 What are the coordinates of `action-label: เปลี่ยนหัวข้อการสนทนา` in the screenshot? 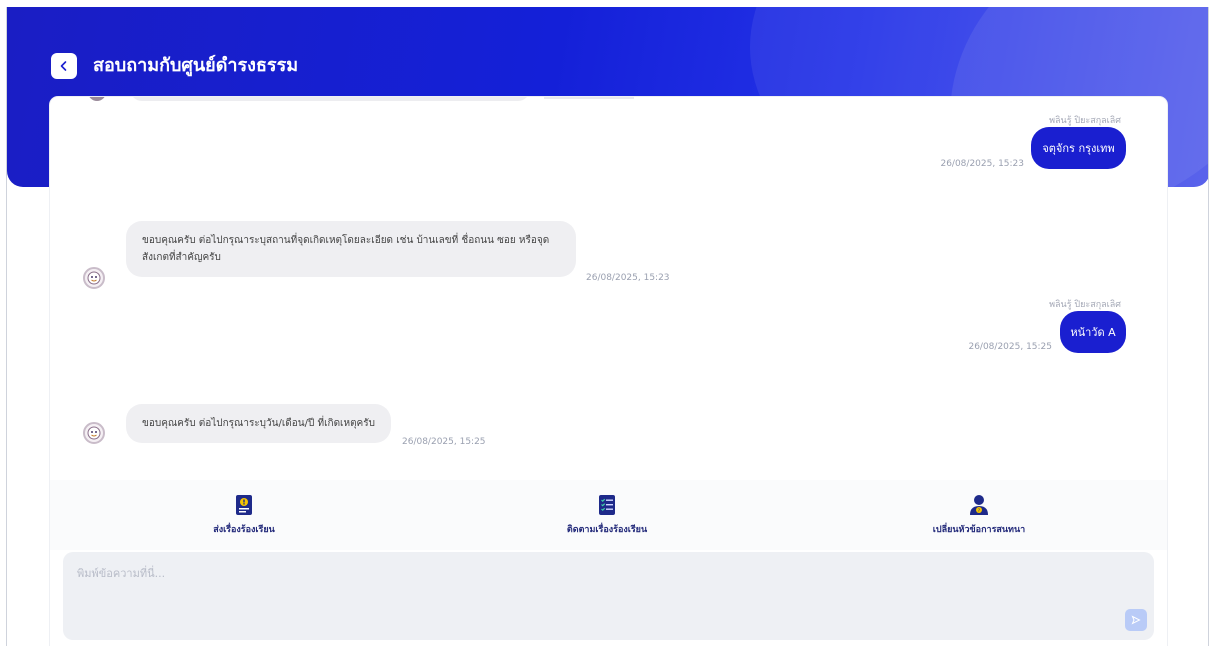 It's located at (979, 530).